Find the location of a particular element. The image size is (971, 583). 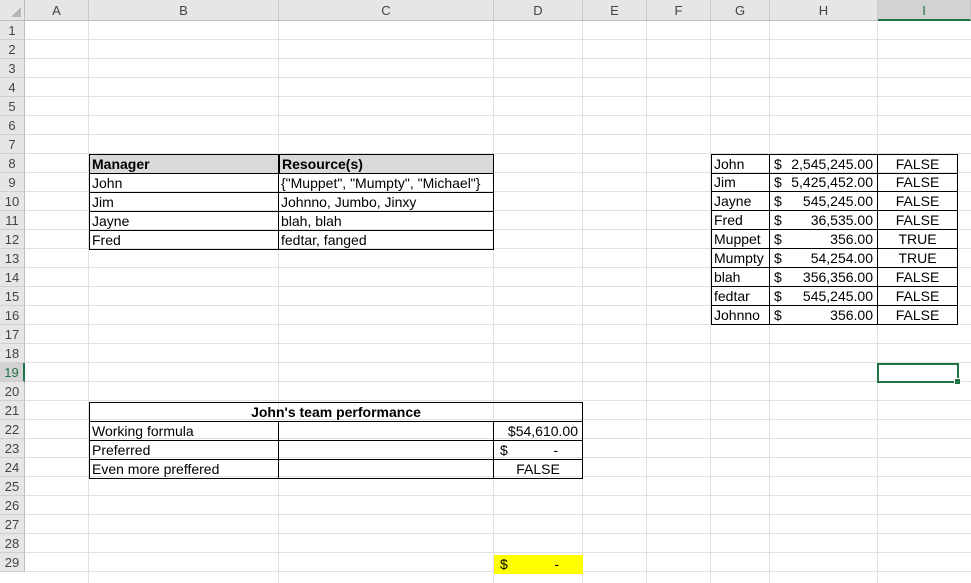

lookup-name-cell: Mumpty is located at coordinates (740, 258).